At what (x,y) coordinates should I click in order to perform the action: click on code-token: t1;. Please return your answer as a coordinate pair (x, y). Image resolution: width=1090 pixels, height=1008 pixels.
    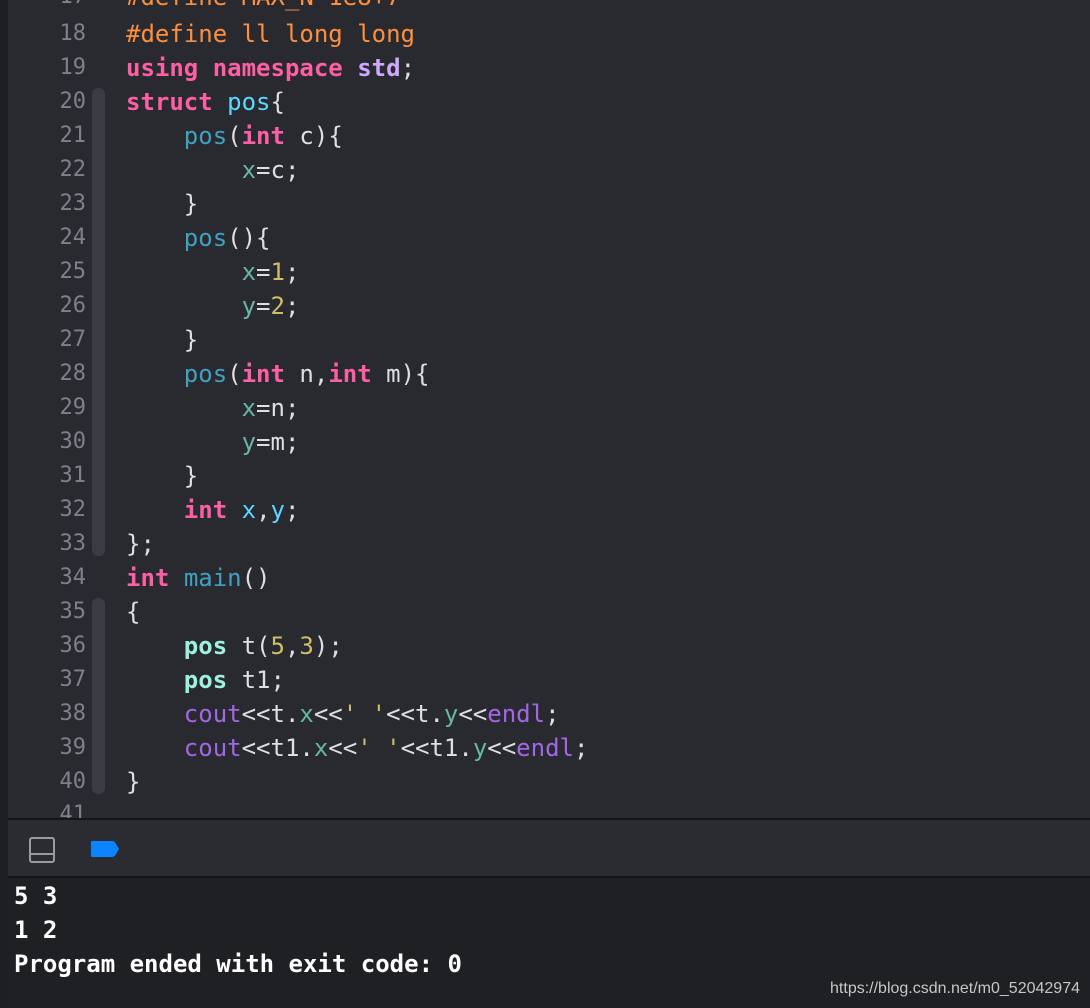
    Looking at the image, I should click on (256, 680).